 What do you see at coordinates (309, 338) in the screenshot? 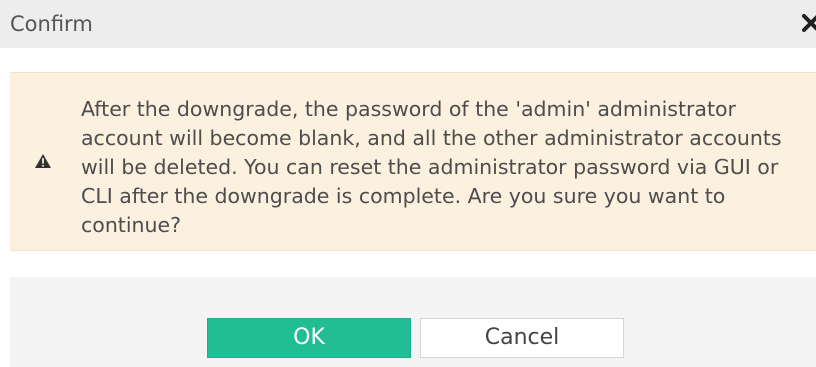
I see `ok-button: OK` at bounding box center [309, 338].